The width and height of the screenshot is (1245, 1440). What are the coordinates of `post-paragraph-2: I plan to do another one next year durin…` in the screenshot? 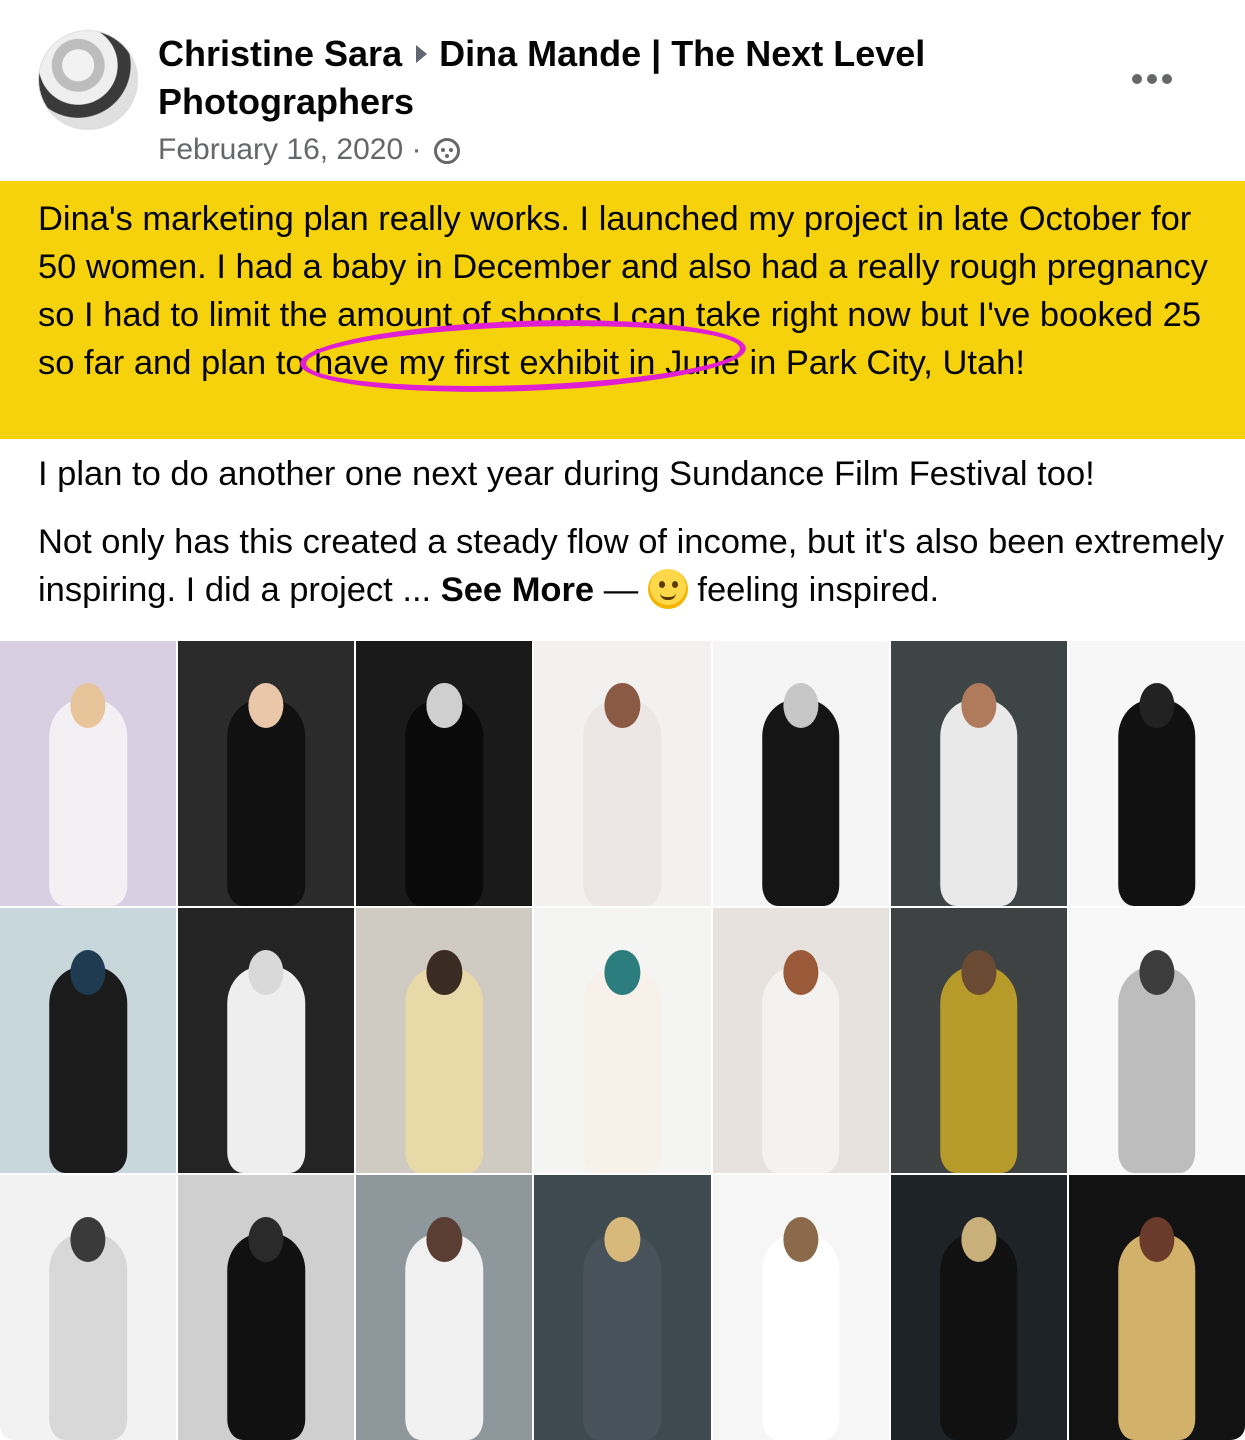 It's located at (566, 474).